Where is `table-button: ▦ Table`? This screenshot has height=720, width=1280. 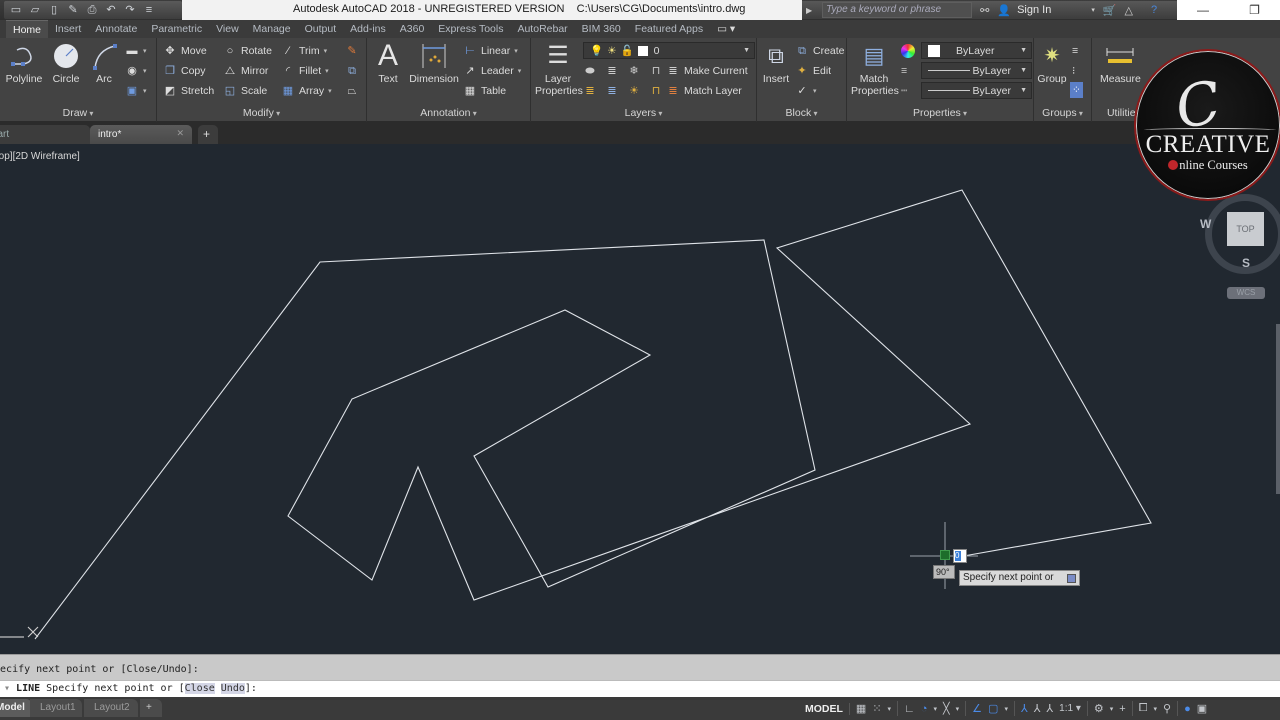
table-button: ▦ Table is located at coordinates (484, 91).